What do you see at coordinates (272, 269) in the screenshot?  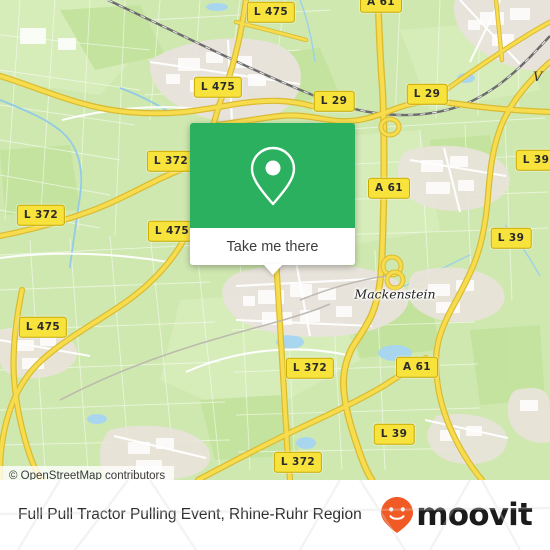 I see `popup-pointer-tail` at bounding box center [272, 269].